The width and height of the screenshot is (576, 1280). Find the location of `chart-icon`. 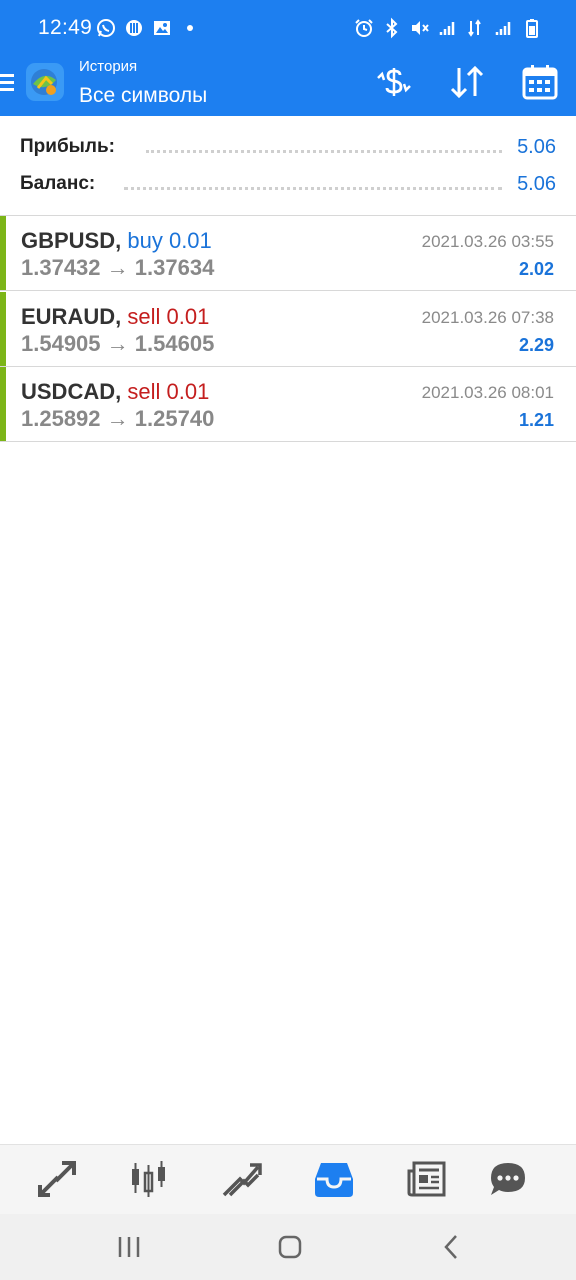

chart-icon is located at coordinates (149, 1179).